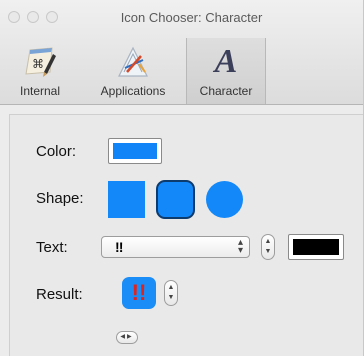  I want to click on shape-rounded-square-button, so click(175, 199).